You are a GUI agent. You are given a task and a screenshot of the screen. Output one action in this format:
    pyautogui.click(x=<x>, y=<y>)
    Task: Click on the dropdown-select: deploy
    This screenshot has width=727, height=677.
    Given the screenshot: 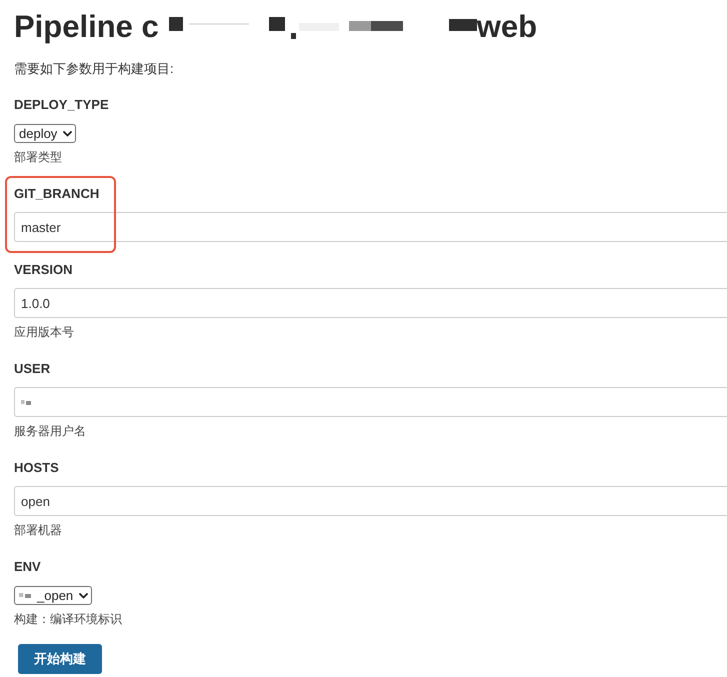 What is the action you would take?
    pyautogui.click(x=45, y=133)
    